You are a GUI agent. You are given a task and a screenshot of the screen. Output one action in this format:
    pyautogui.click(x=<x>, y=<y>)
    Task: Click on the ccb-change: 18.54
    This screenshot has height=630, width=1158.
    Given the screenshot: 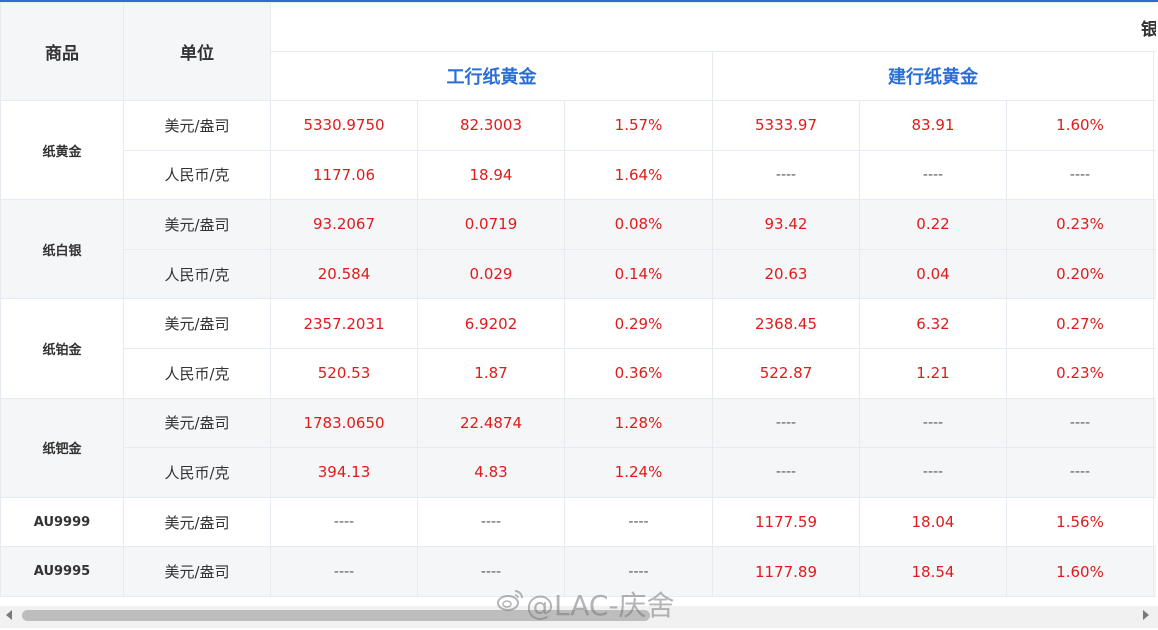 What is the action you would take?
    pyautogui.click(x=933, y=571)
    